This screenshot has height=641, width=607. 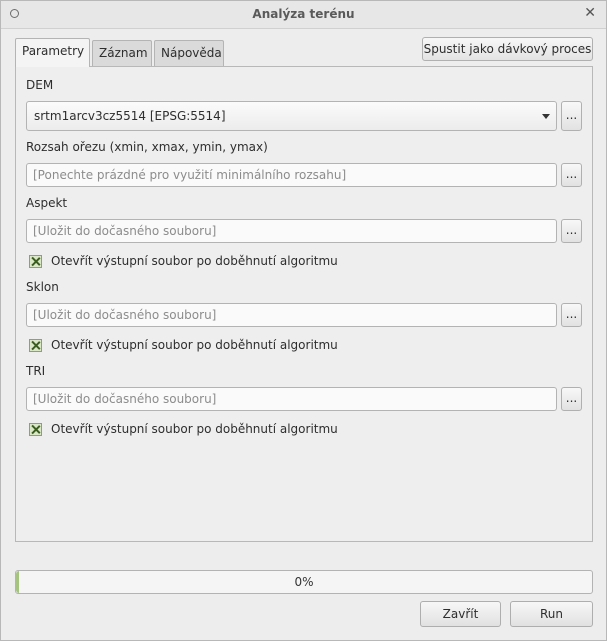 What do you see at coordinates (40, 85) in the screenshot?
I see `dem-label: DEM` at bounding box center [40, 85].